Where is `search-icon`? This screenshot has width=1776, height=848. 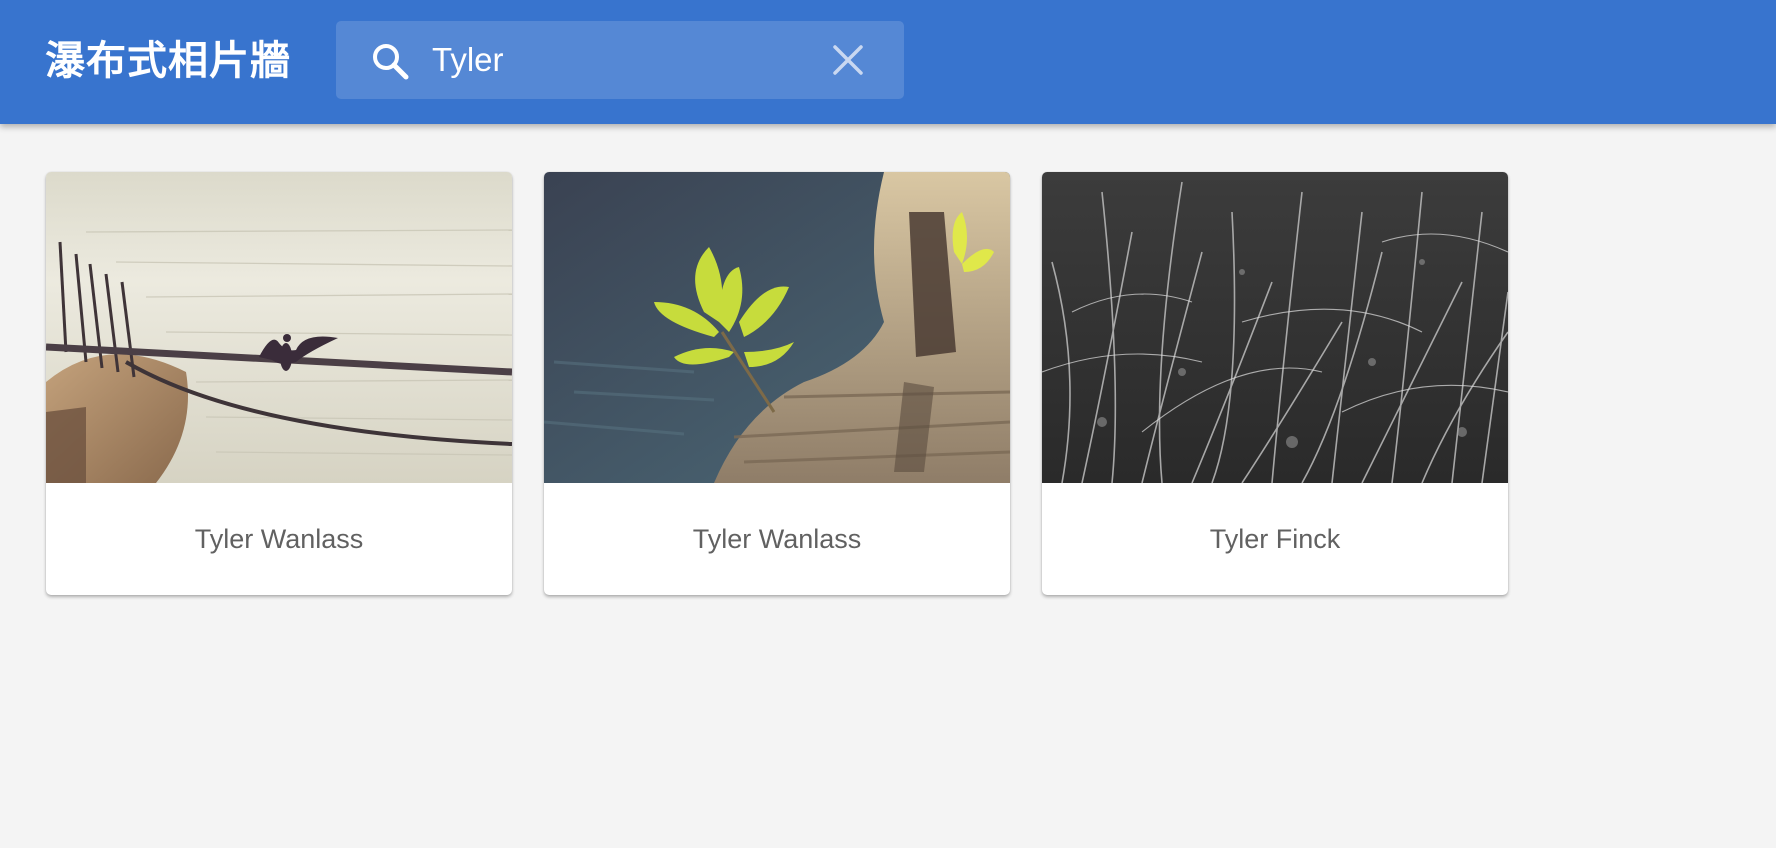 search-icon is located at coordinates (390, 61).